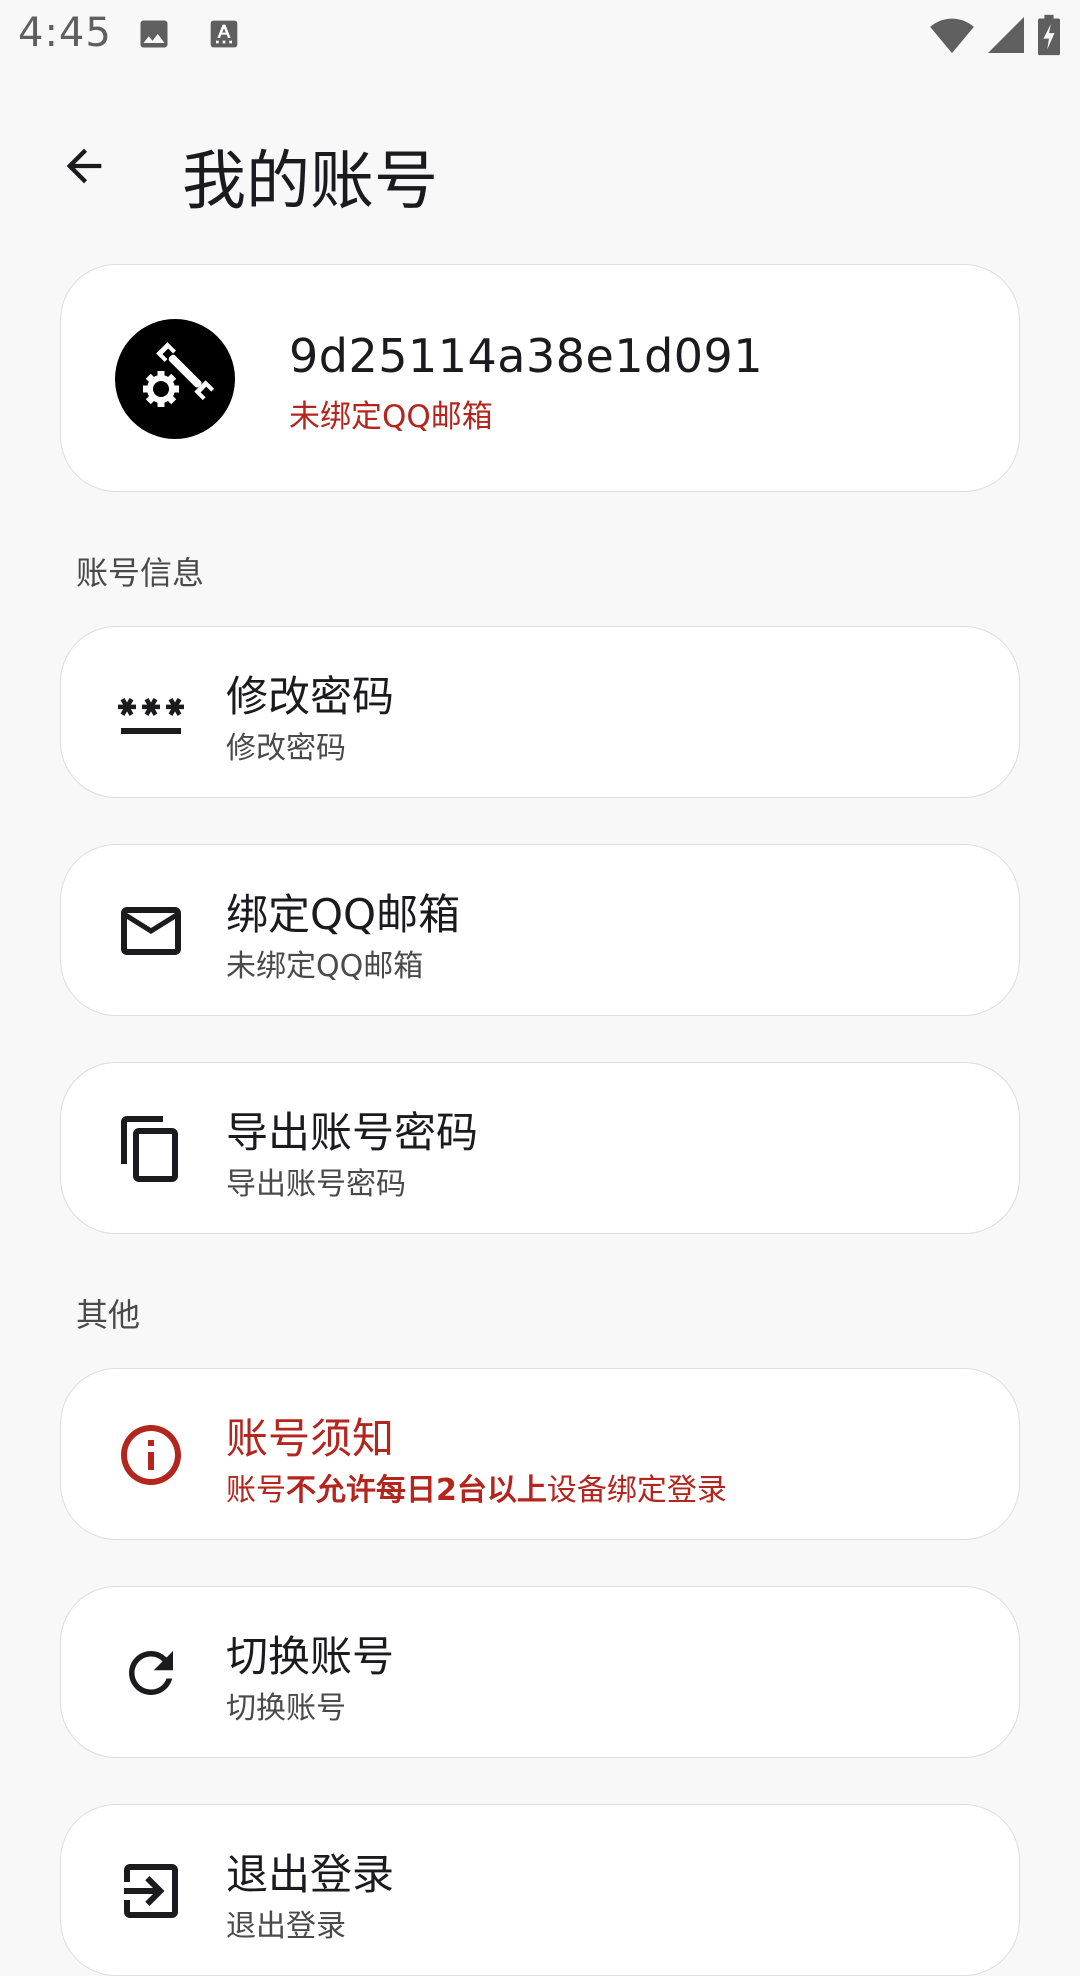  Describe the element at coordinates (1006, 37) in the screenshot. I see `signal-icon` at that location.